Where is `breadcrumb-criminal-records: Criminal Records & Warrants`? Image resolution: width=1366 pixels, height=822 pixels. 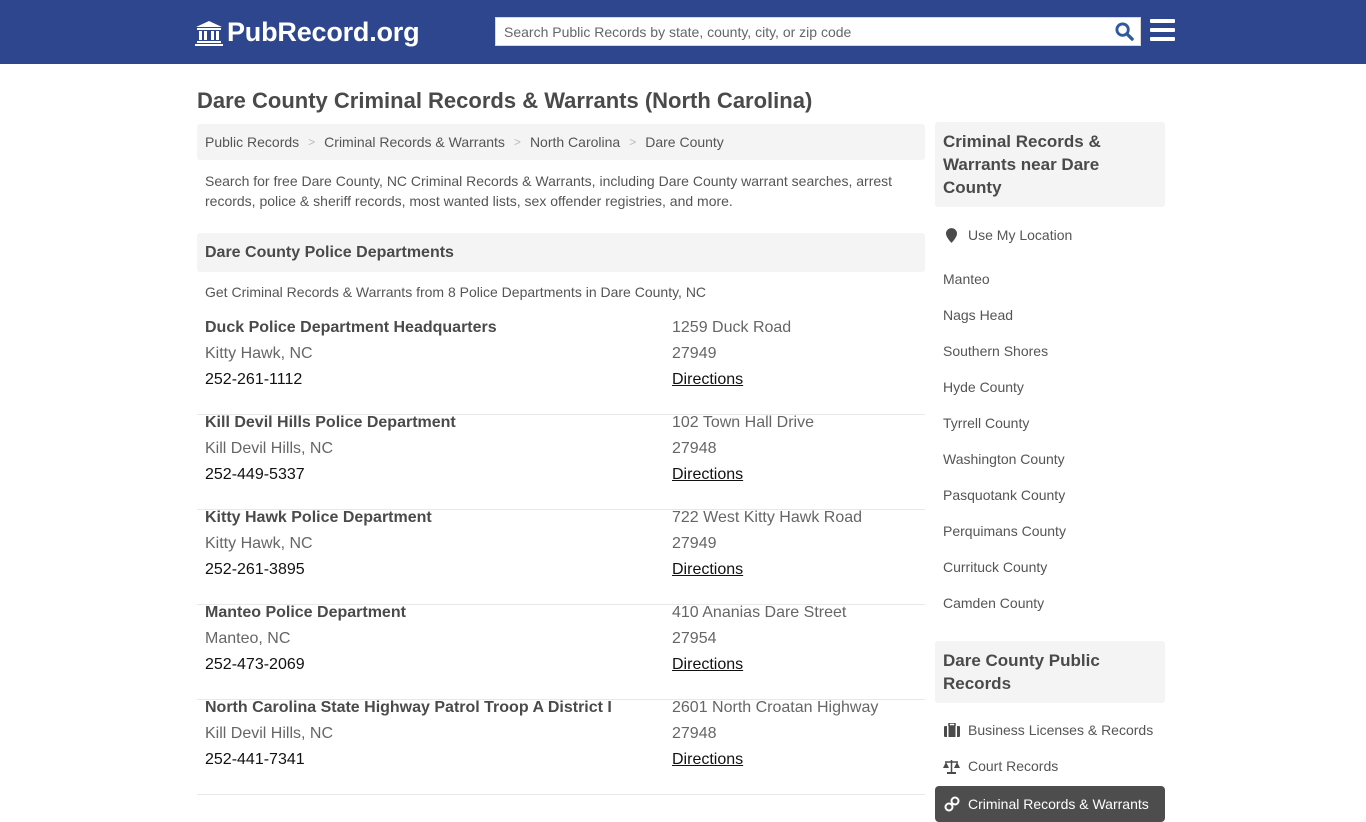 breadcrumb-criminal-records: Criminal Records & Warrants is located at coordinates (414, 142).